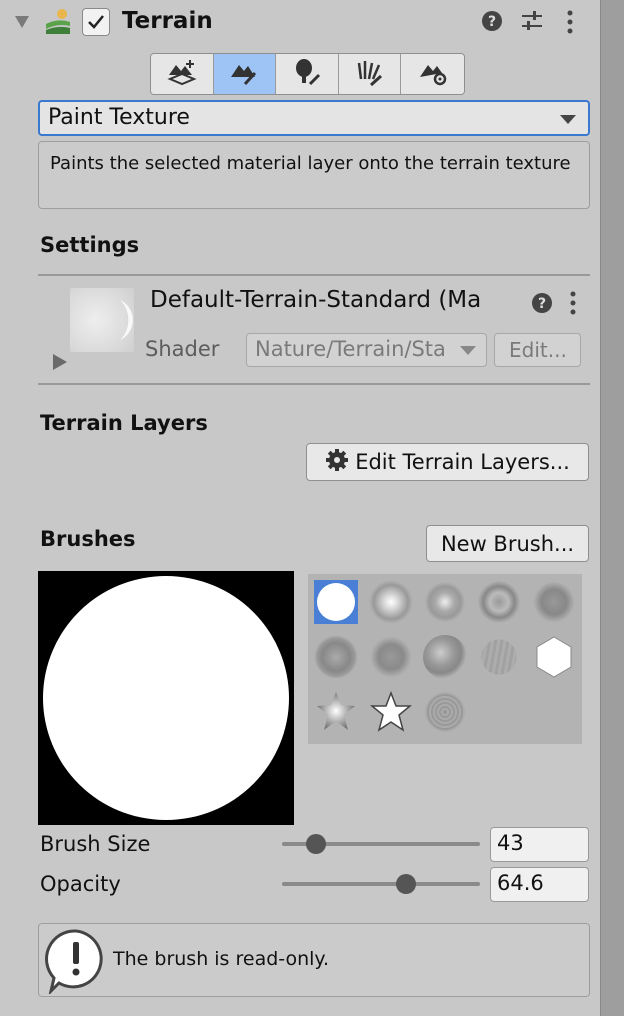  I want to click on component-title: Terrain, so click(167, 21).